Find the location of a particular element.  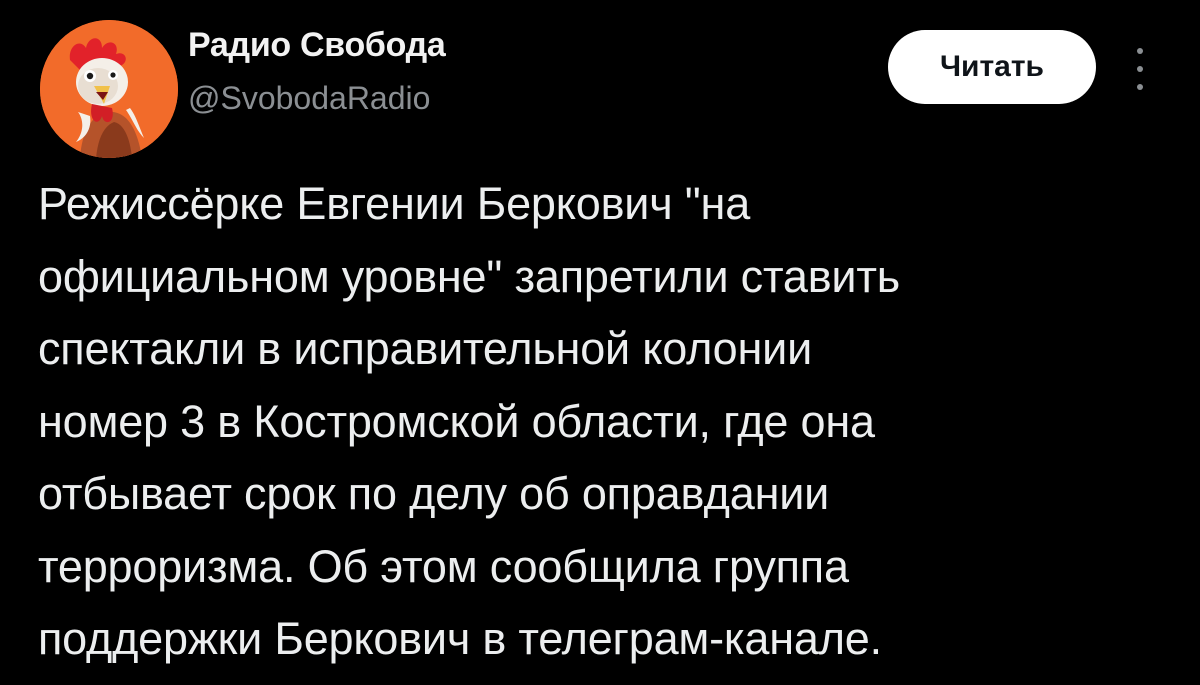

avatar is located at coordinates (109, 89).